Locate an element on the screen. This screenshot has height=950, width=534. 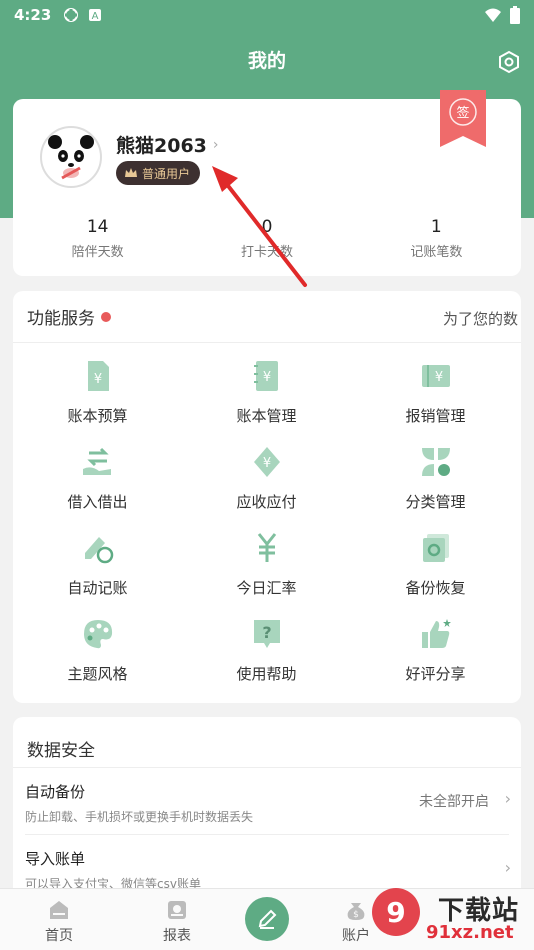
settings-hex-icon is located at coordinates (509, 62).